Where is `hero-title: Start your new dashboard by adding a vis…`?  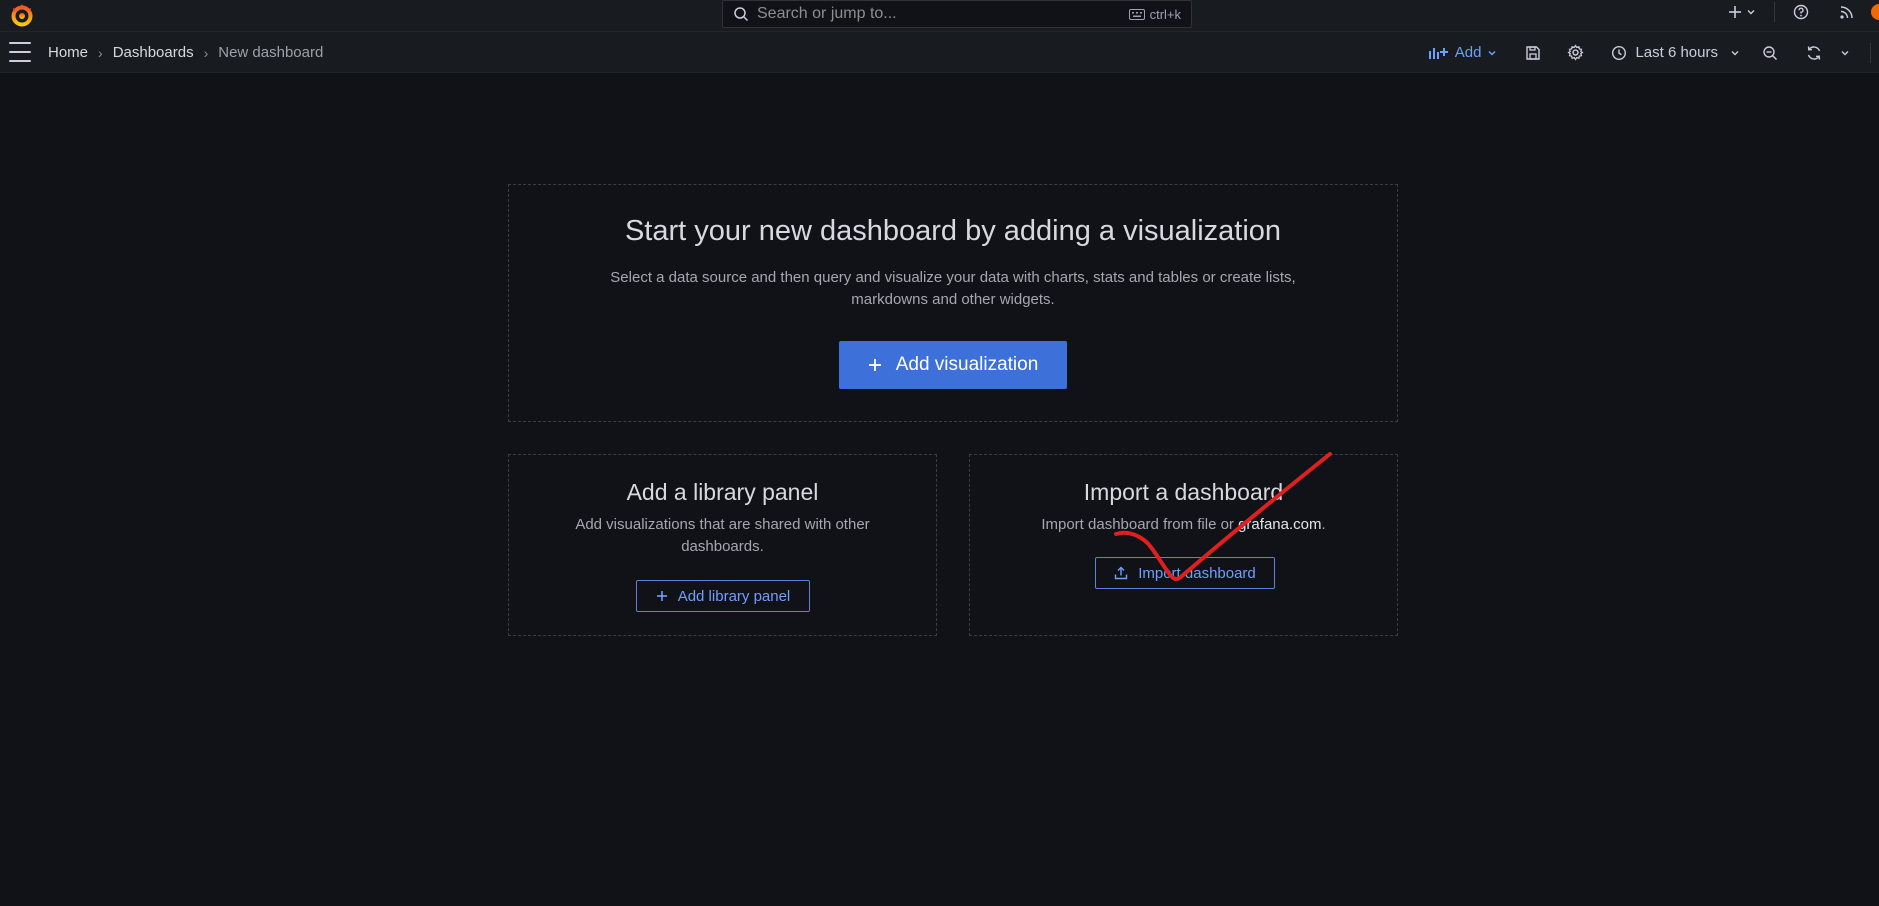
hero-title: Start your new dashboard by adding a vis… is located at coordinates (953, 231).